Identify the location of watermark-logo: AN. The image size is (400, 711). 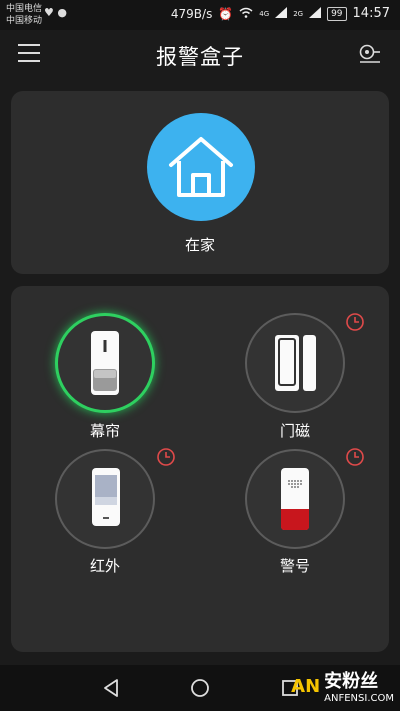
(306, 686).